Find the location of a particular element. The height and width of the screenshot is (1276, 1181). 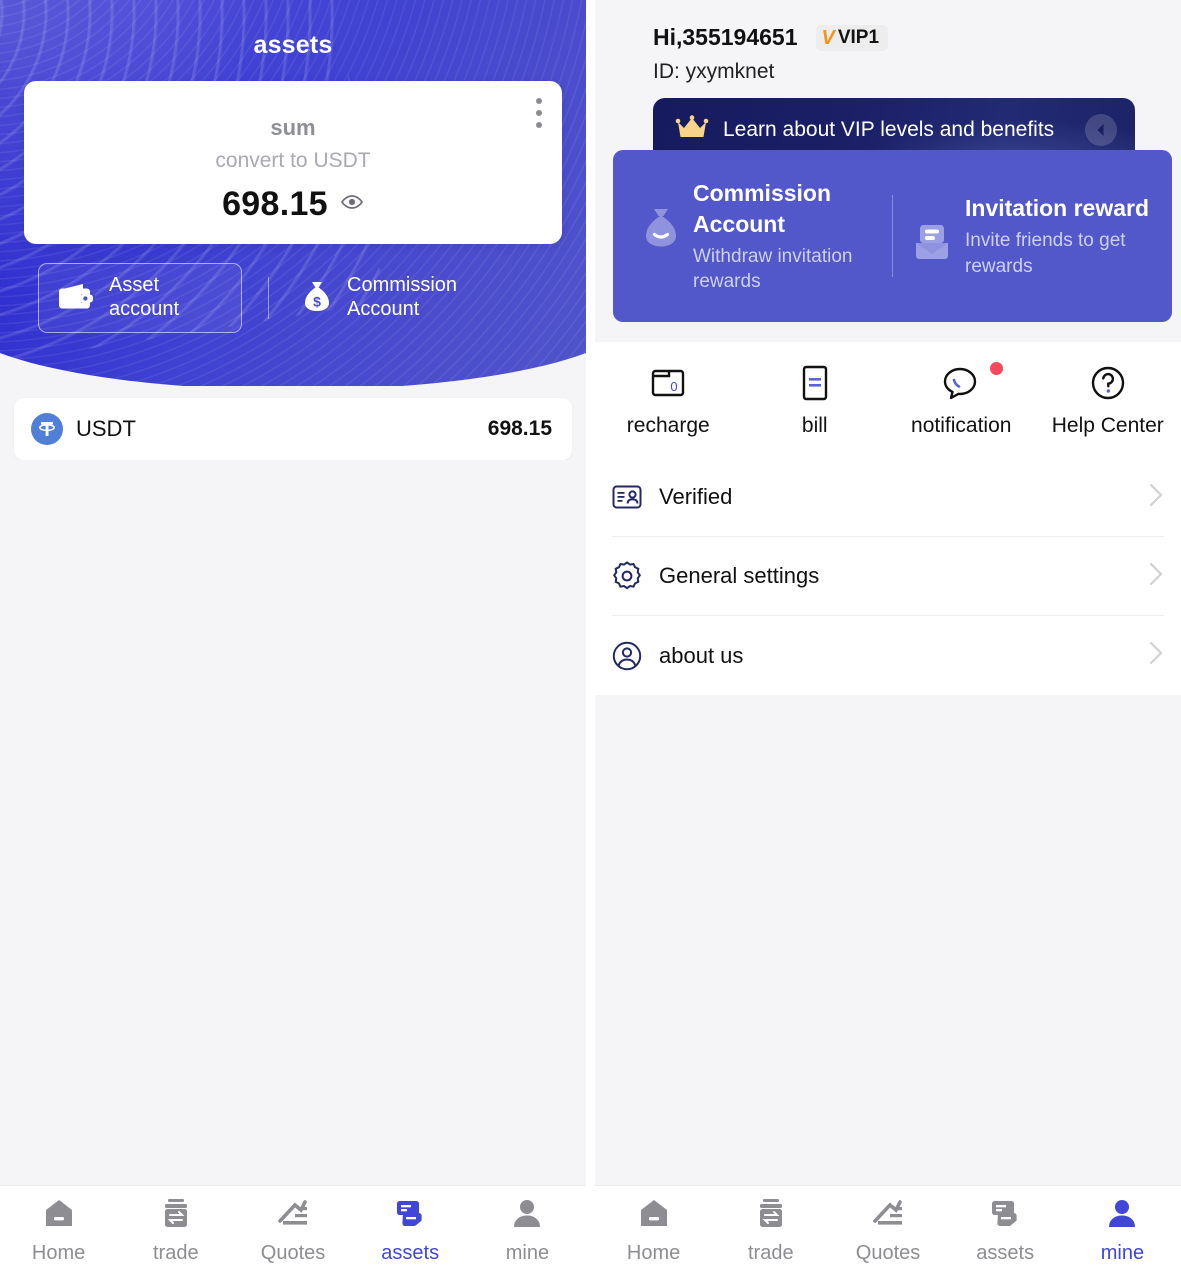

wallet-icon is located at coordinates (76, 298).